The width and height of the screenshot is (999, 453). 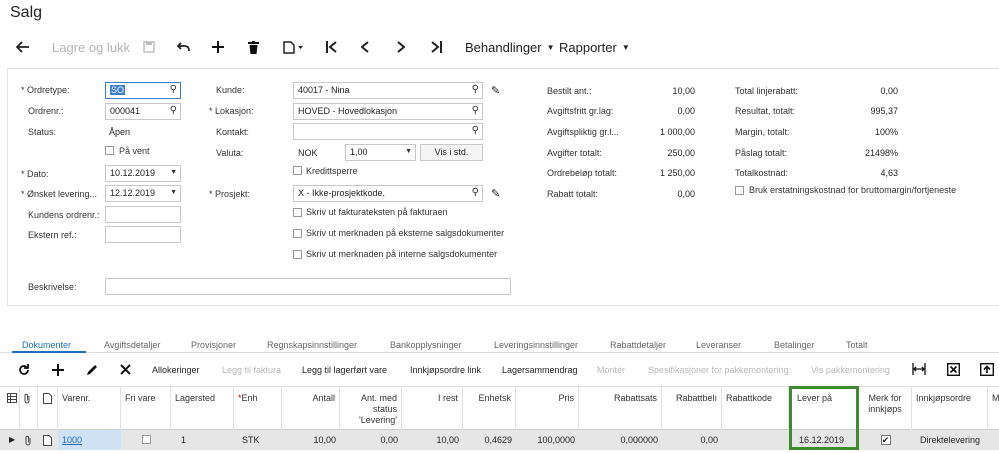 What do you see at coordinates (89, 408) in the screenshot?
I see `col-item: Varenr.` at bounding box center [89, 408].